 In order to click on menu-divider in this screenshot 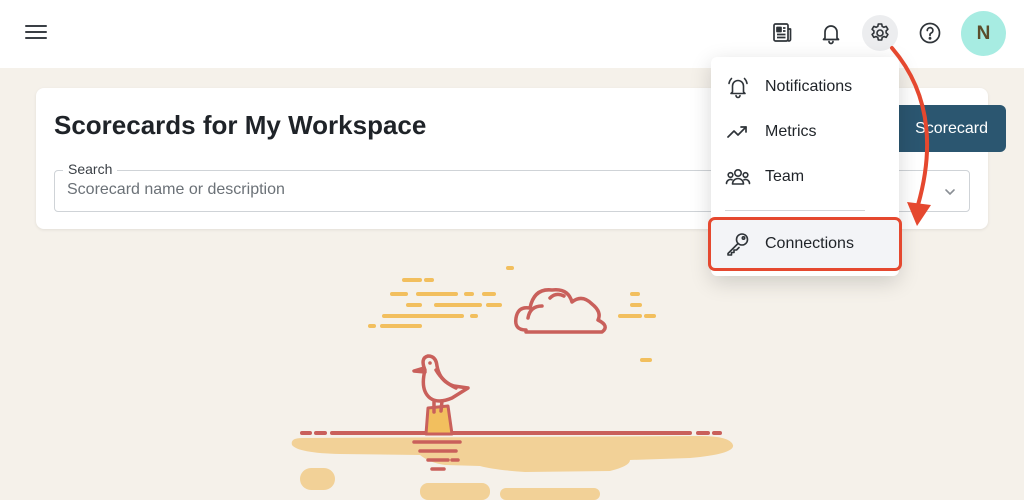, I will do `click(795, 210)`.